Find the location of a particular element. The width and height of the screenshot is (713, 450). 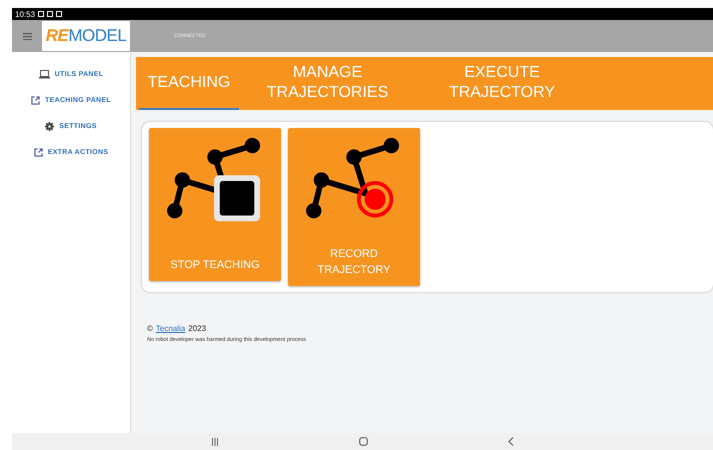

logo: REMODEL is located at coordinates (86, 36).